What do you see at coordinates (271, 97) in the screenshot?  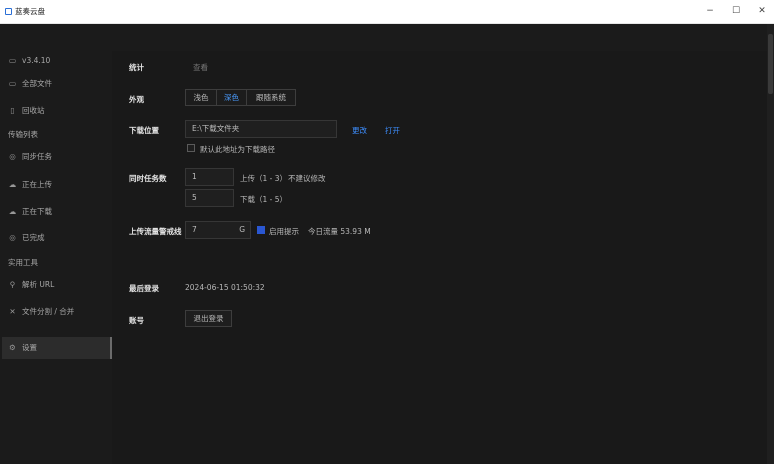 I see `theme-system-option: 跟随系统` at bounding box center [271, 97].